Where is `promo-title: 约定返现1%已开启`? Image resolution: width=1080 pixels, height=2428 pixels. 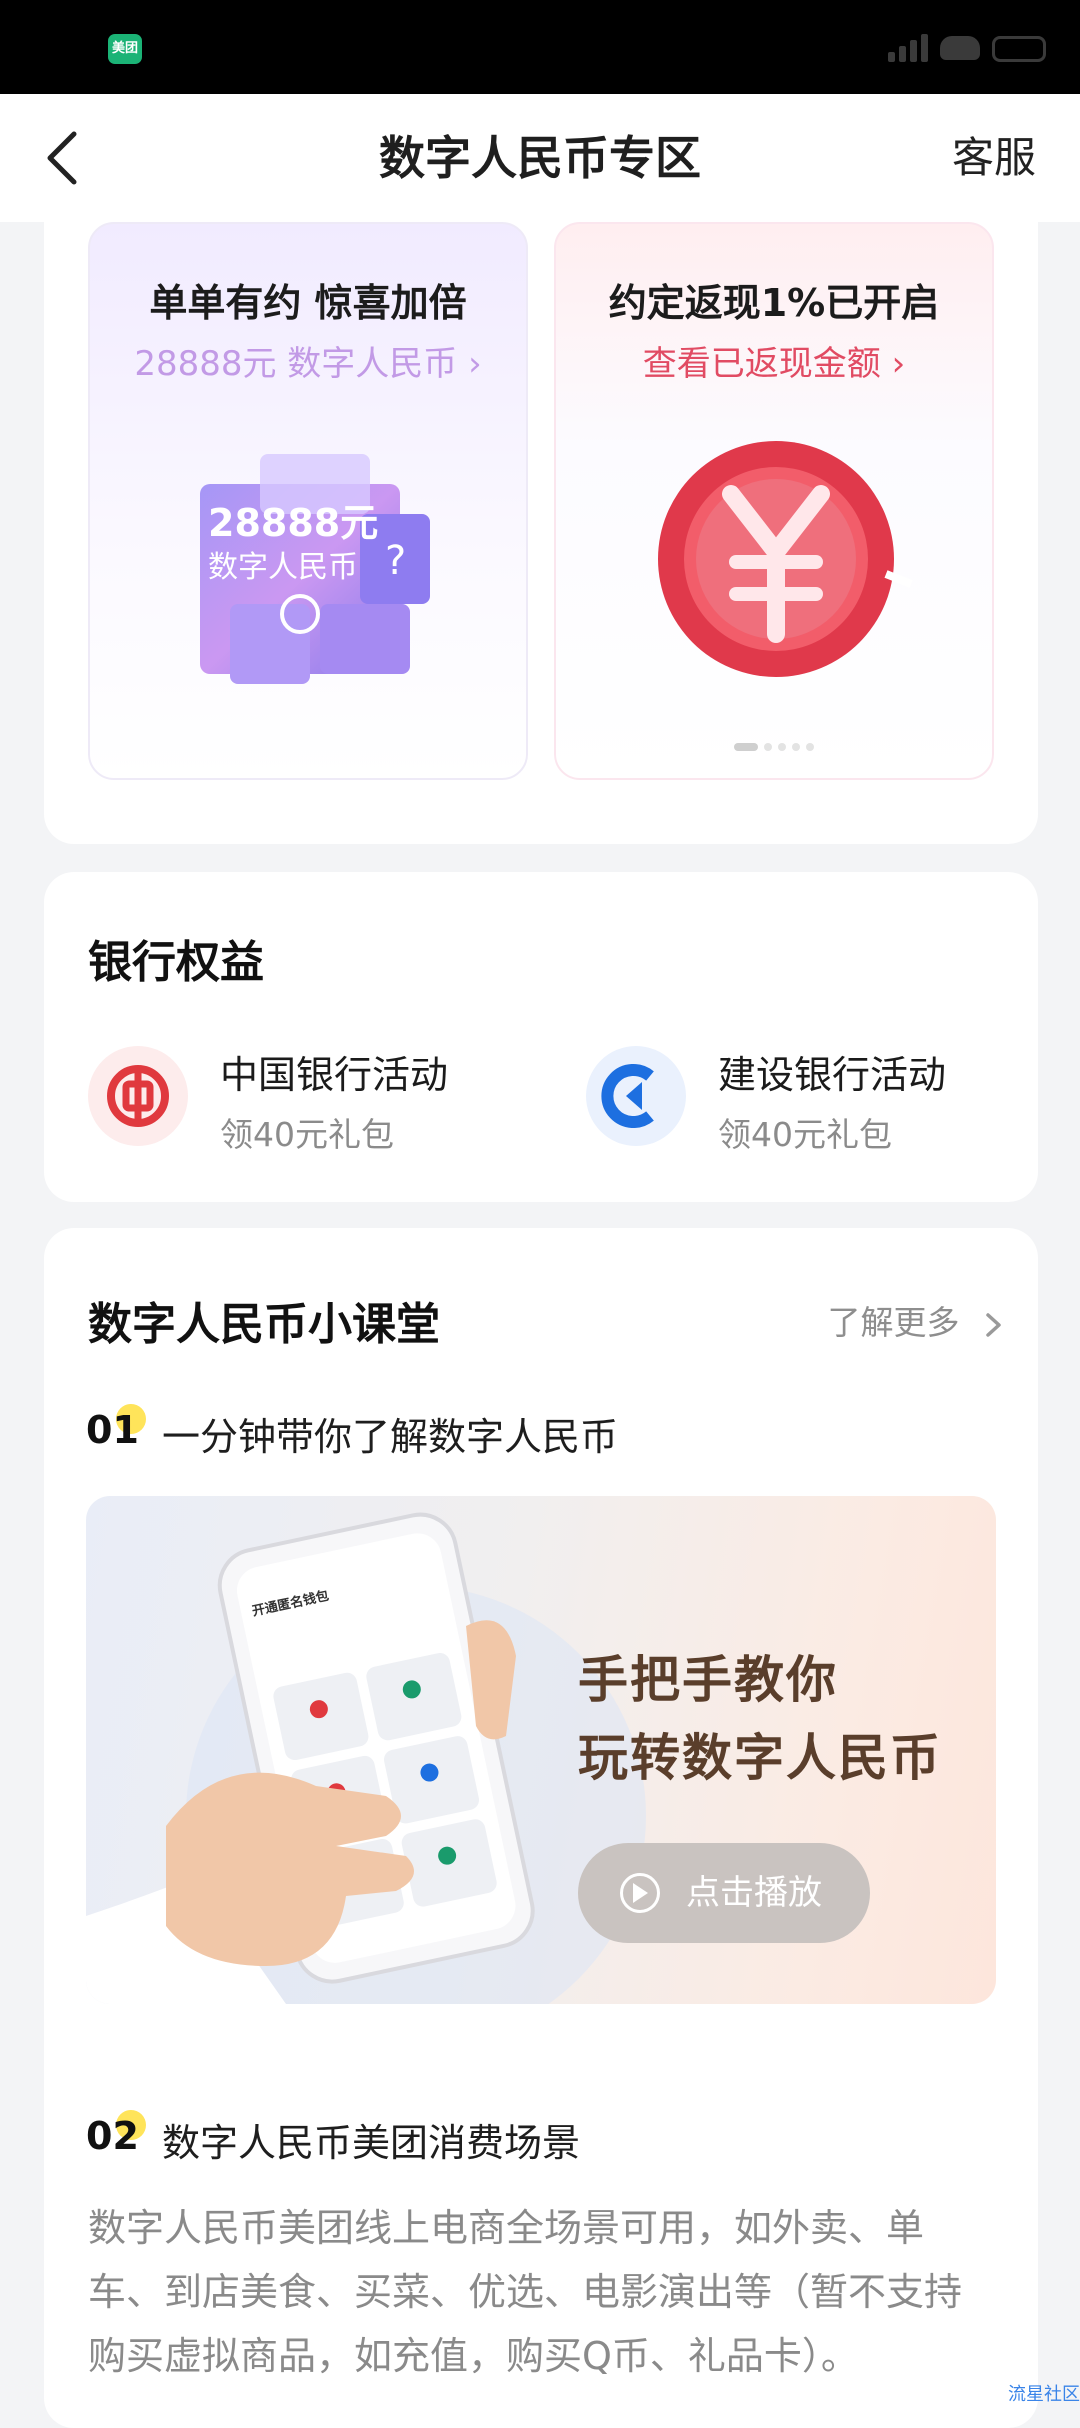 promo-title: 约定返现1%已开启 is located at coordinates (774, 303).